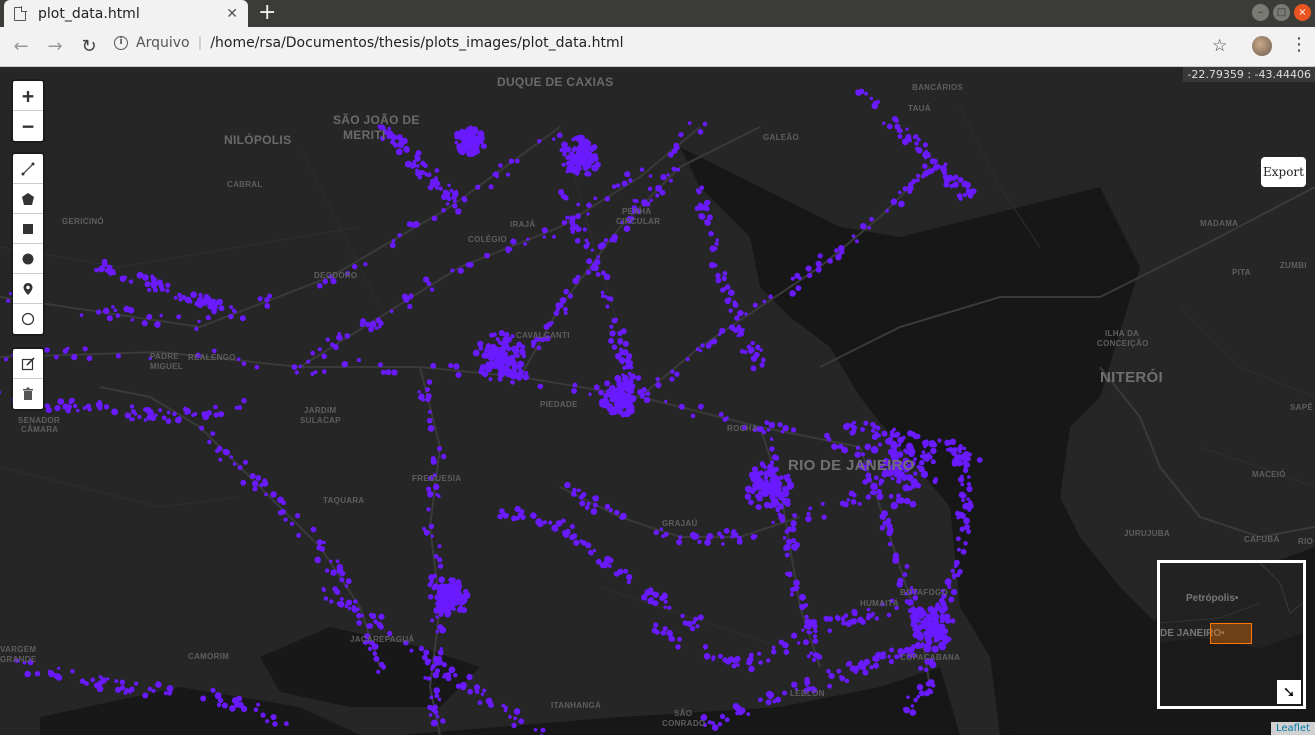 This screenshot has height=735, width=1315. I want to click on circlemarker-icon, so click(28, 319).